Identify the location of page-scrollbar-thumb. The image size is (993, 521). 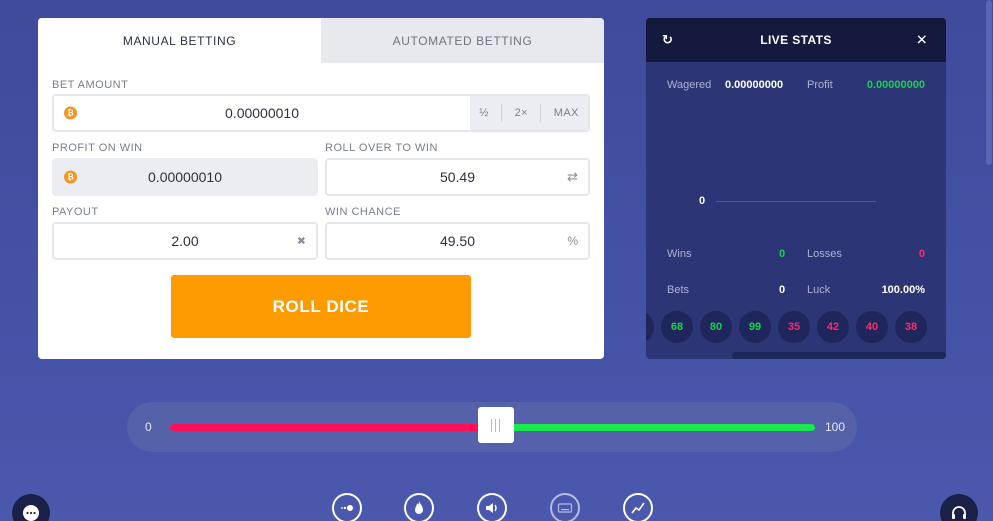
(989, 82).